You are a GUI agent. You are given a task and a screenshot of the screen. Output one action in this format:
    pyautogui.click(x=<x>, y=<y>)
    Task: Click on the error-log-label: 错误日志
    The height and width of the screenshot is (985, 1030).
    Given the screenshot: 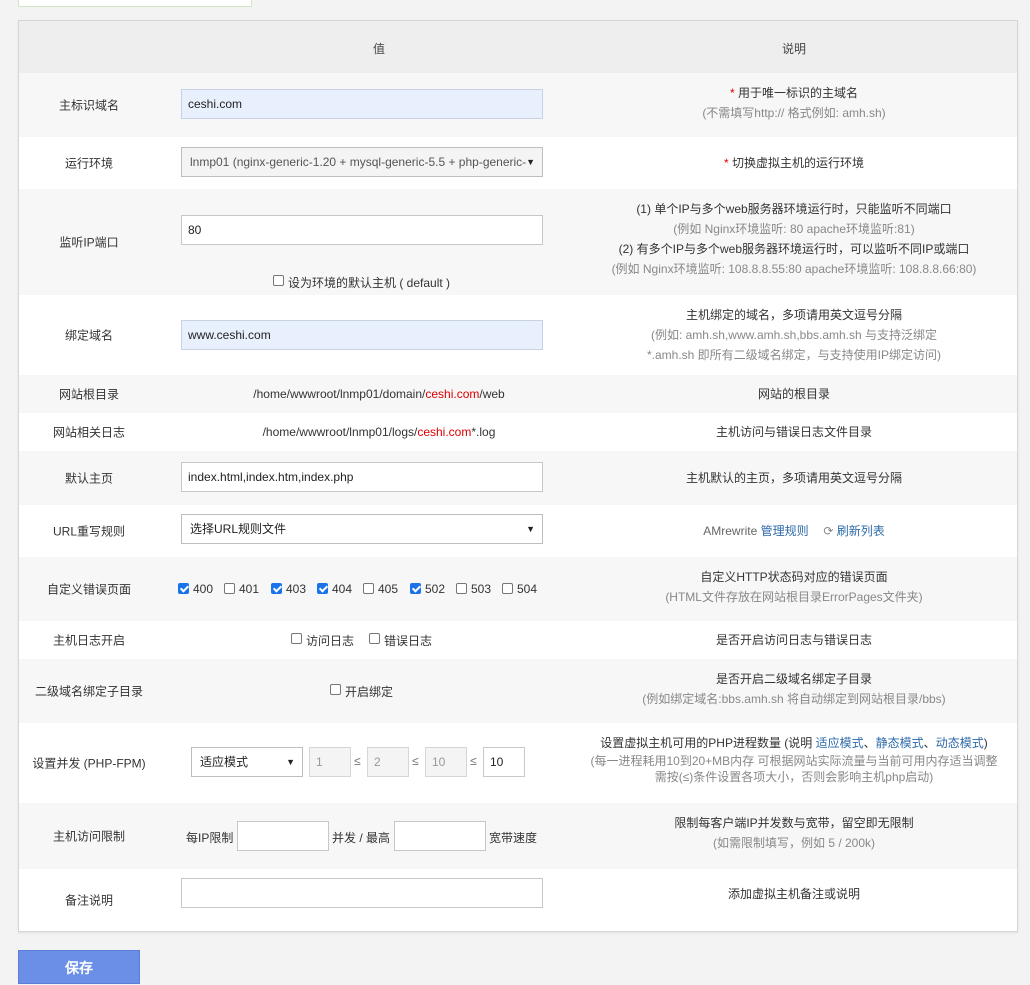 What is the action you would take?
    pyautogui.click(x=408, y=641)
    